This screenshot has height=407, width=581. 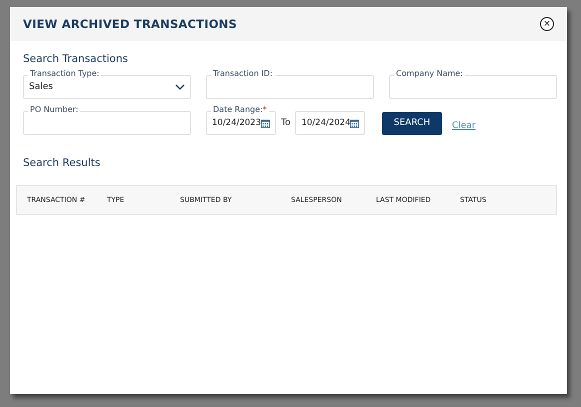 What do you see at coordinates (240, 110) in the screenshot?
I see `field-label: Date Range:*` at bounding box center [240, 110].